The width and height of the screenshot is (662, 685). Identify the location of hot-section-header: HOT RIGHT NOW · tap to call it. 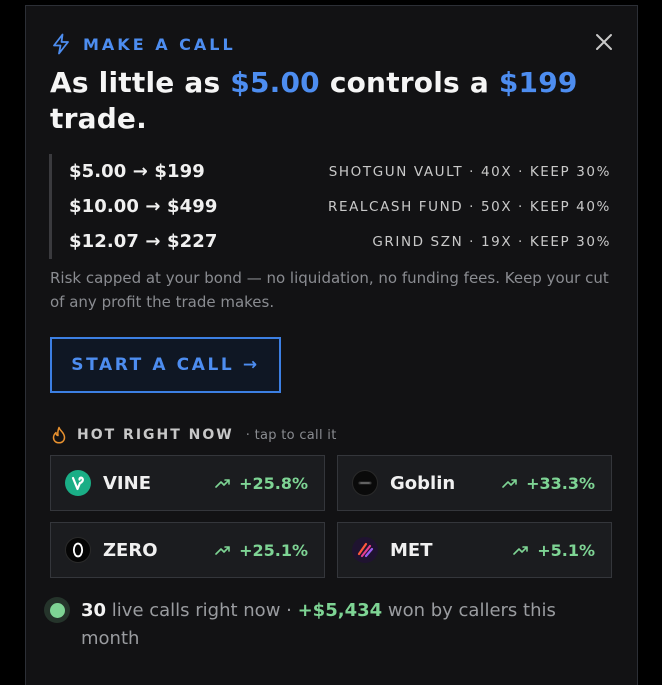
(194, 435).